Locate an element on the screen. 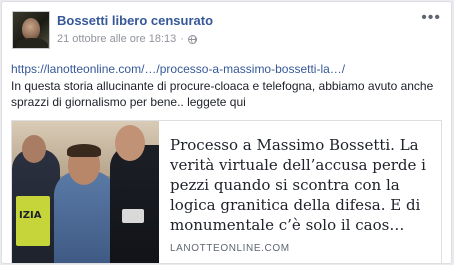  more-options-icon: ••• is located at coordinates (431, 18).